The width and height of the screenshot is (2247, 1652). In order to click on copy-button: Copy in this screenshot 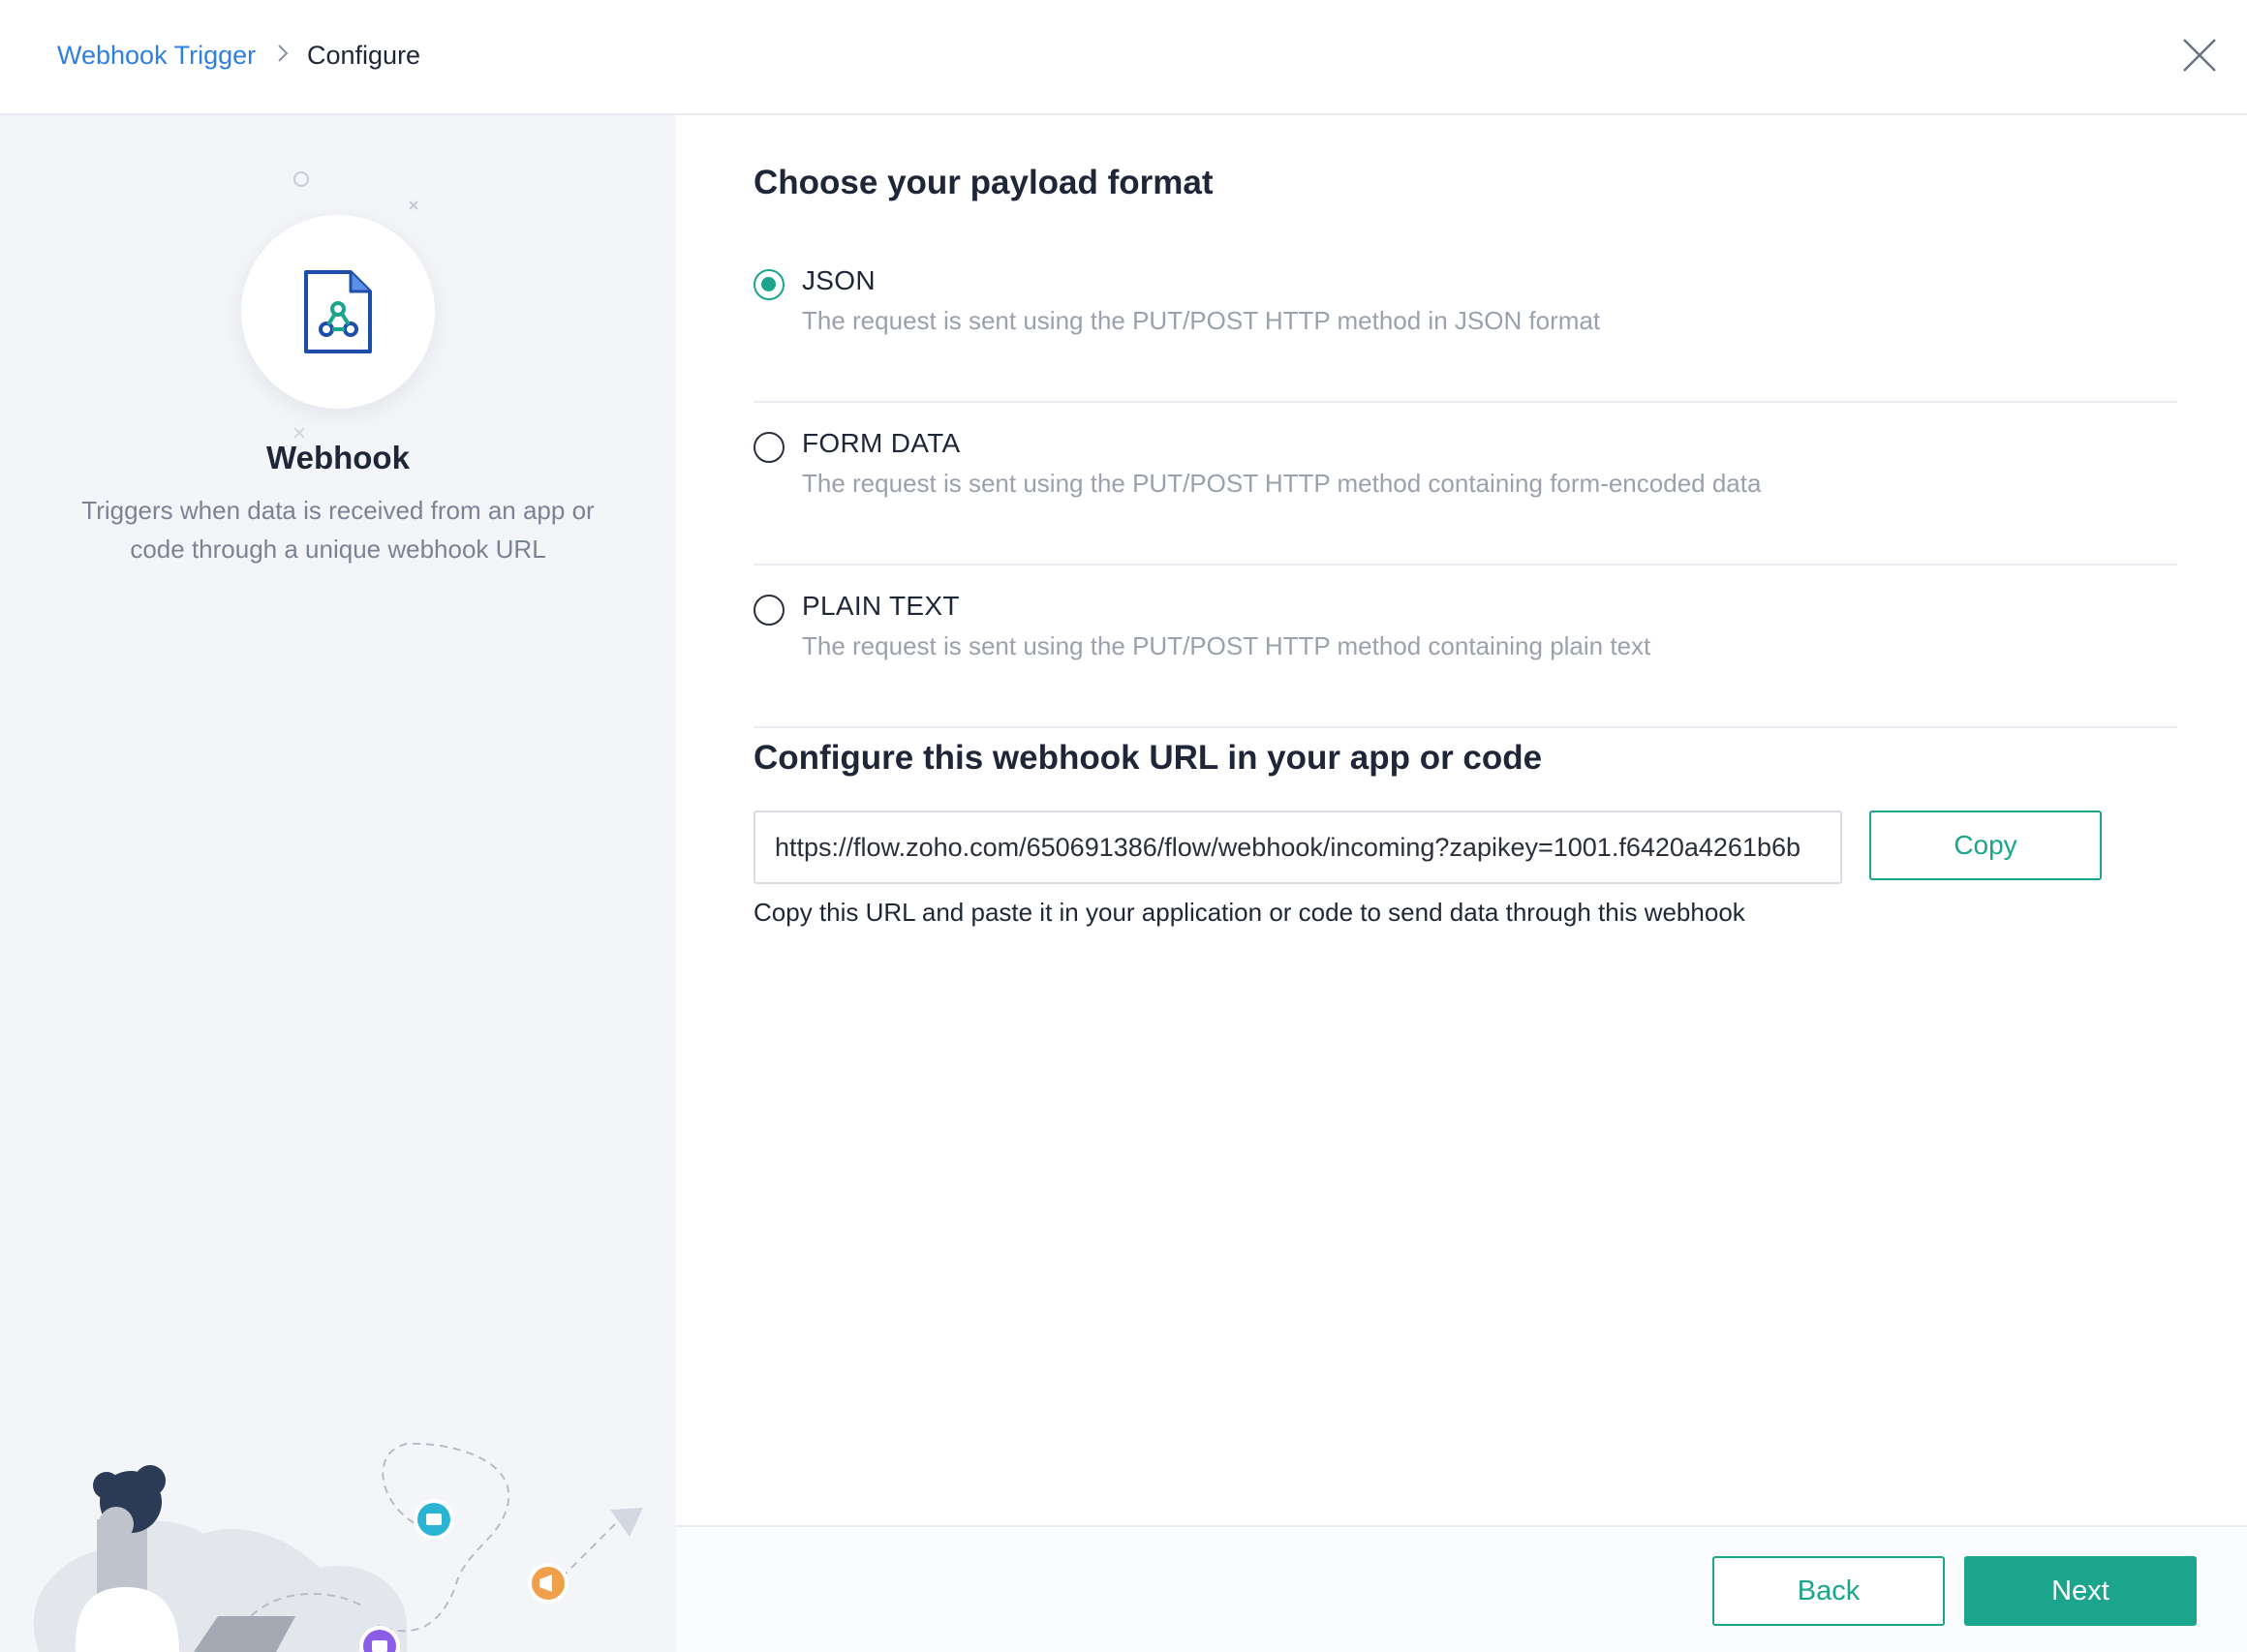, I will do `click(1986, 845)`.